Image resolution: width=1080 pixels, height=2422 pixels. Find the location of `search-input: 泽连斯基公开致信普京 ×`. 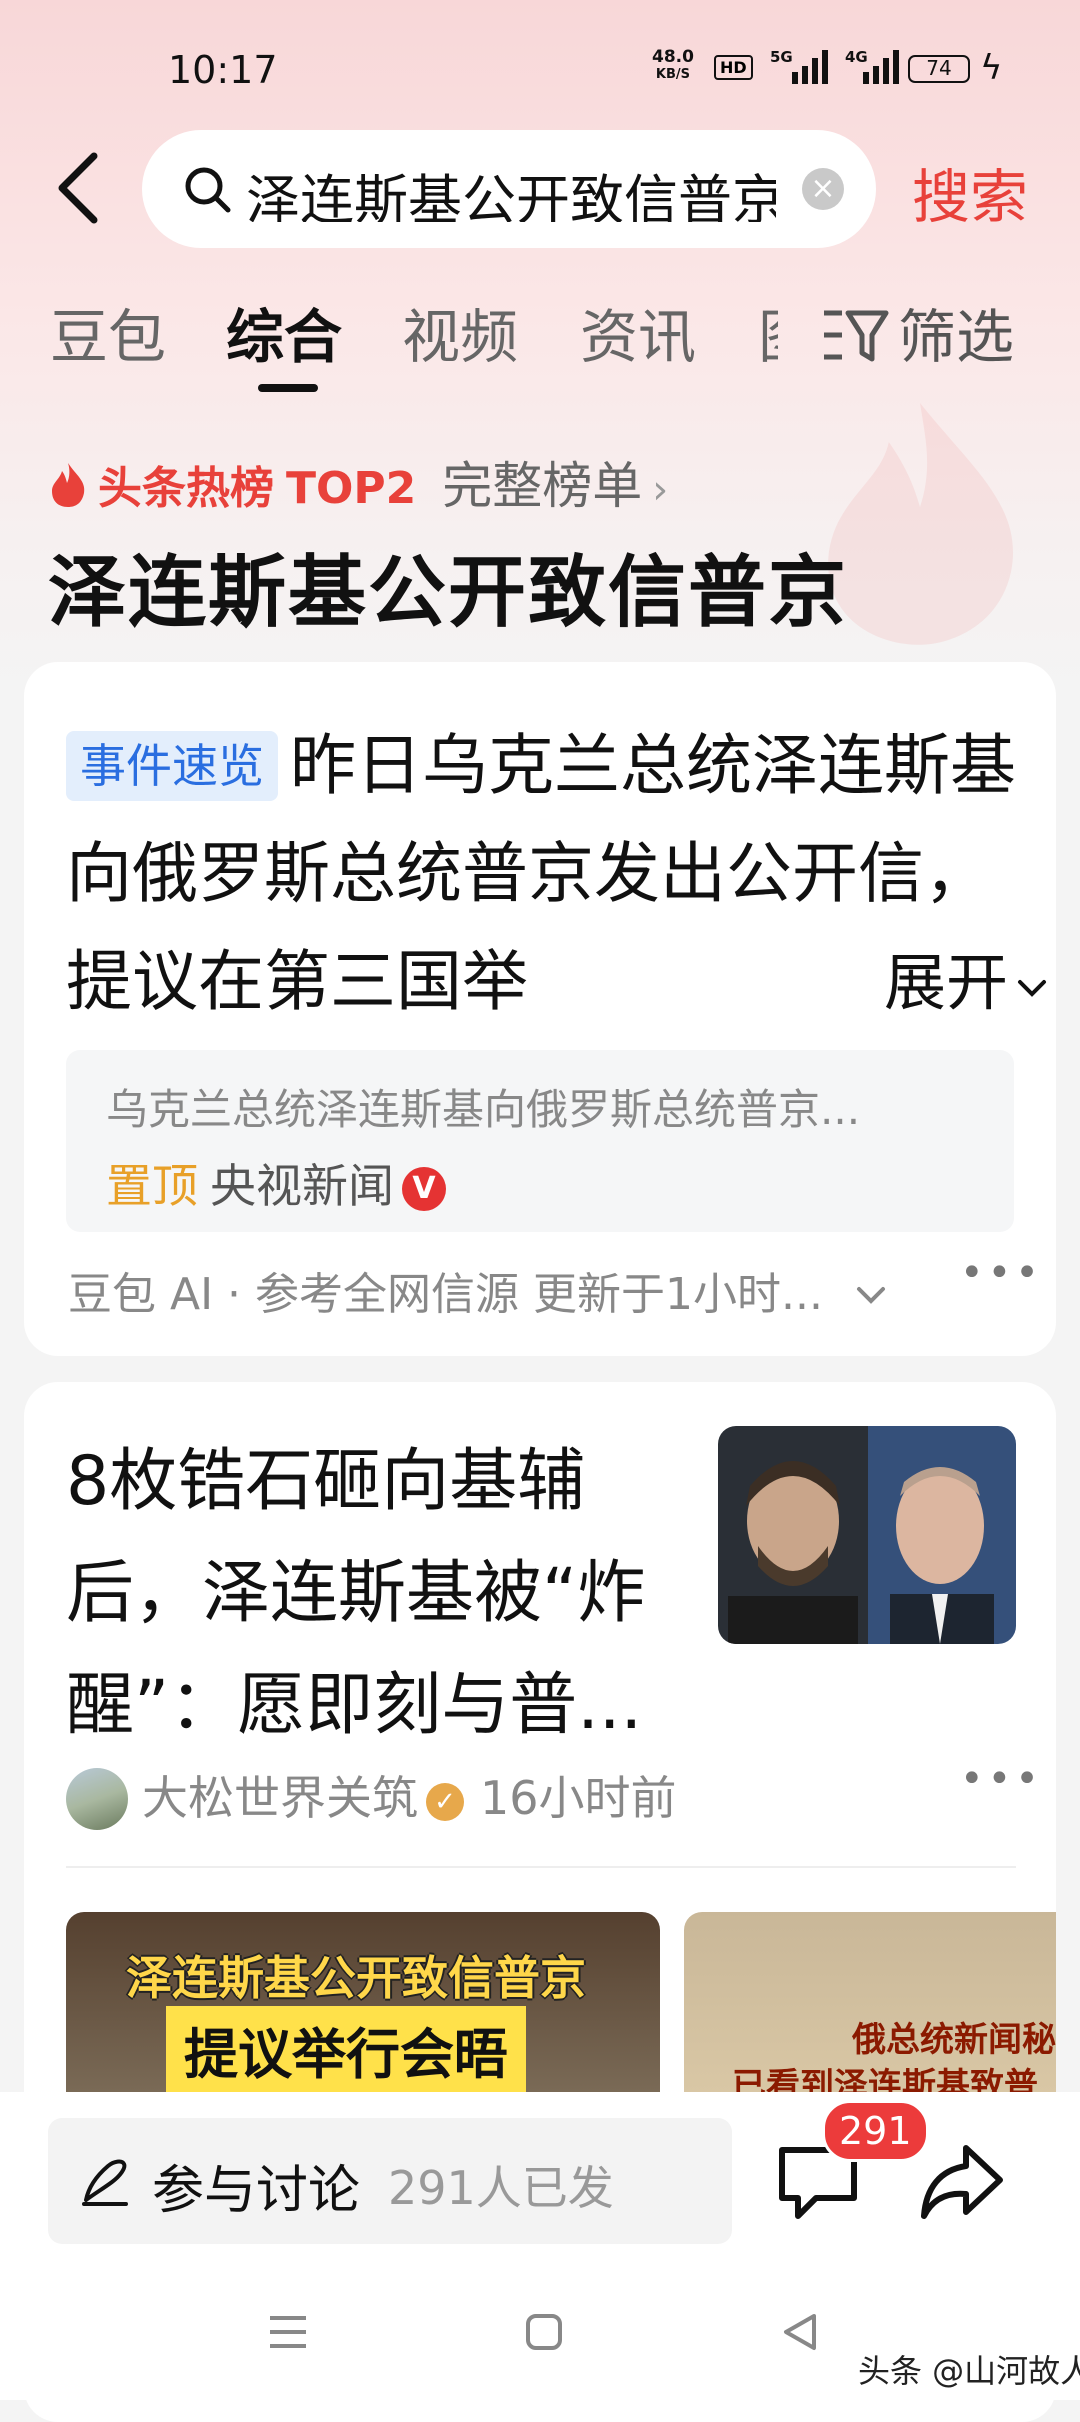

search-input: 泽连斯基公开致信普京 × is located at coordinates (509, 189).